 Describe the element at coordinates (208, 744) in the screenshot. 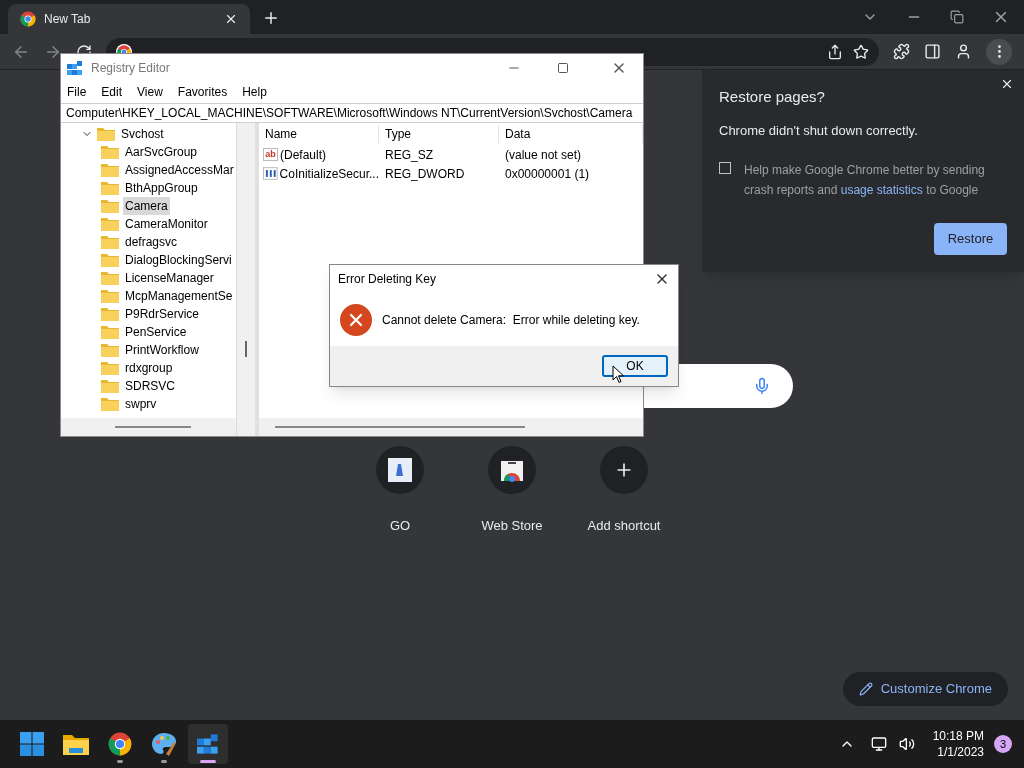

I see `taskbar-app` at that location.